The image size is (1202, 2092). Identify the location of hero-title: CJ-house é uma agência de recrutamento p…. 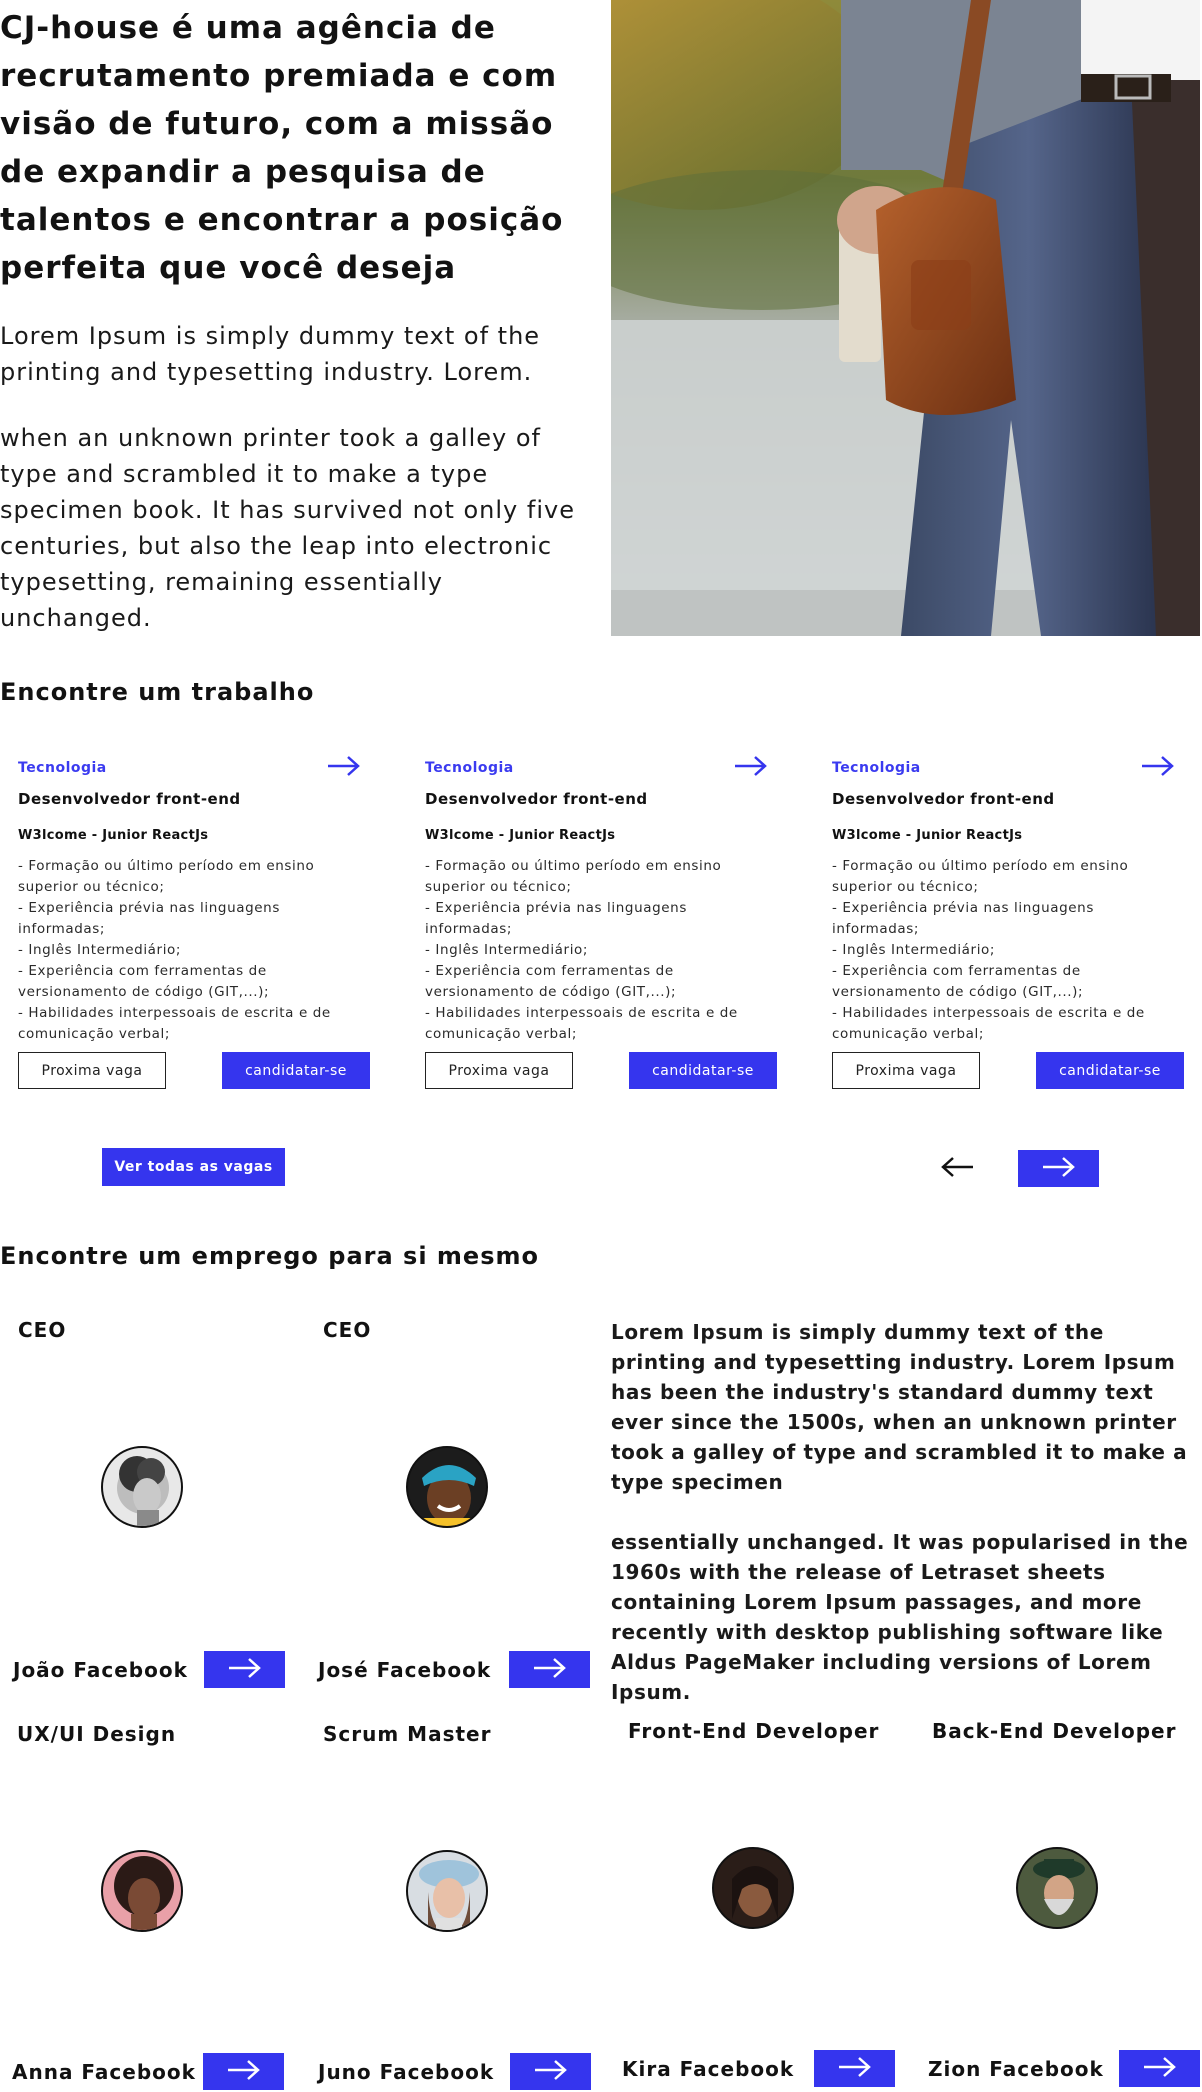
(282, 148).